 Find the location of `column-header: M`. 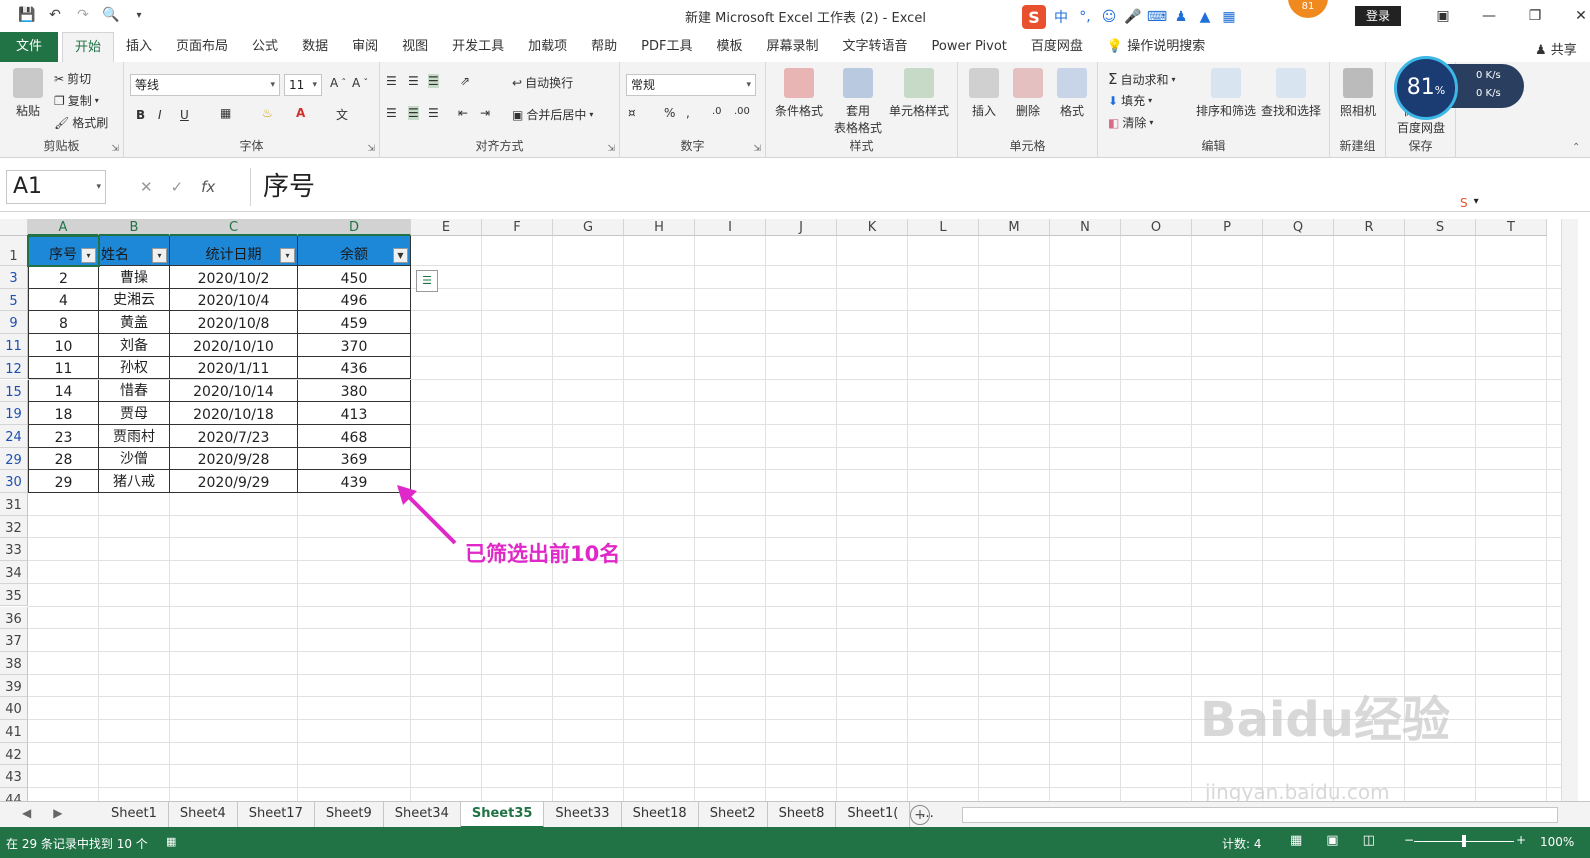

column-header: M is located at coordinates (1014, 227).